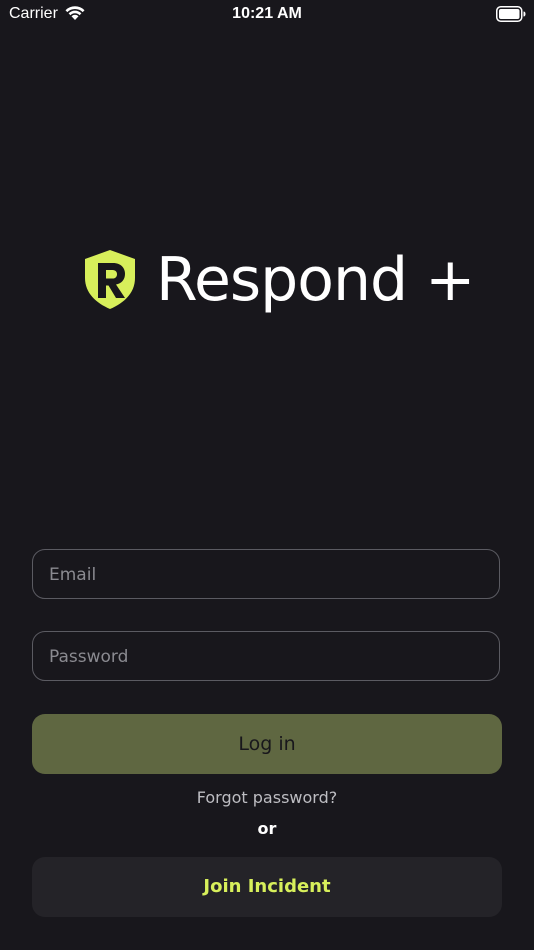 Image resolution: width=534 pixels, height=950 pixels. What do you see at coordinates (269, 574) in the screenshot?
I see `email-input` at bounding box center [269, 574].